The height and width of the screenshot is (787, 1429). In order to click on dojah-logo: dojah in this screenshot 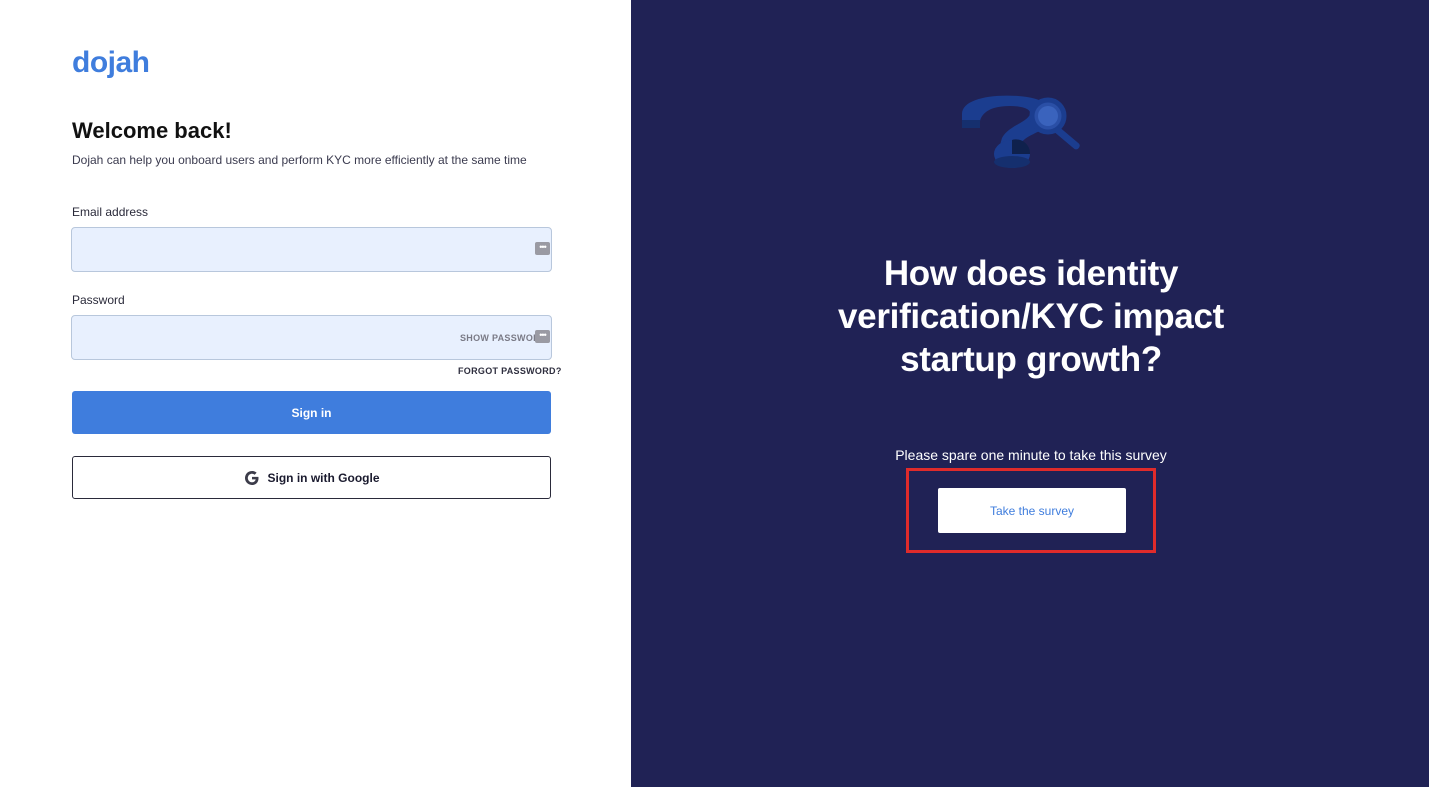, I will do `click(111, 62)`.